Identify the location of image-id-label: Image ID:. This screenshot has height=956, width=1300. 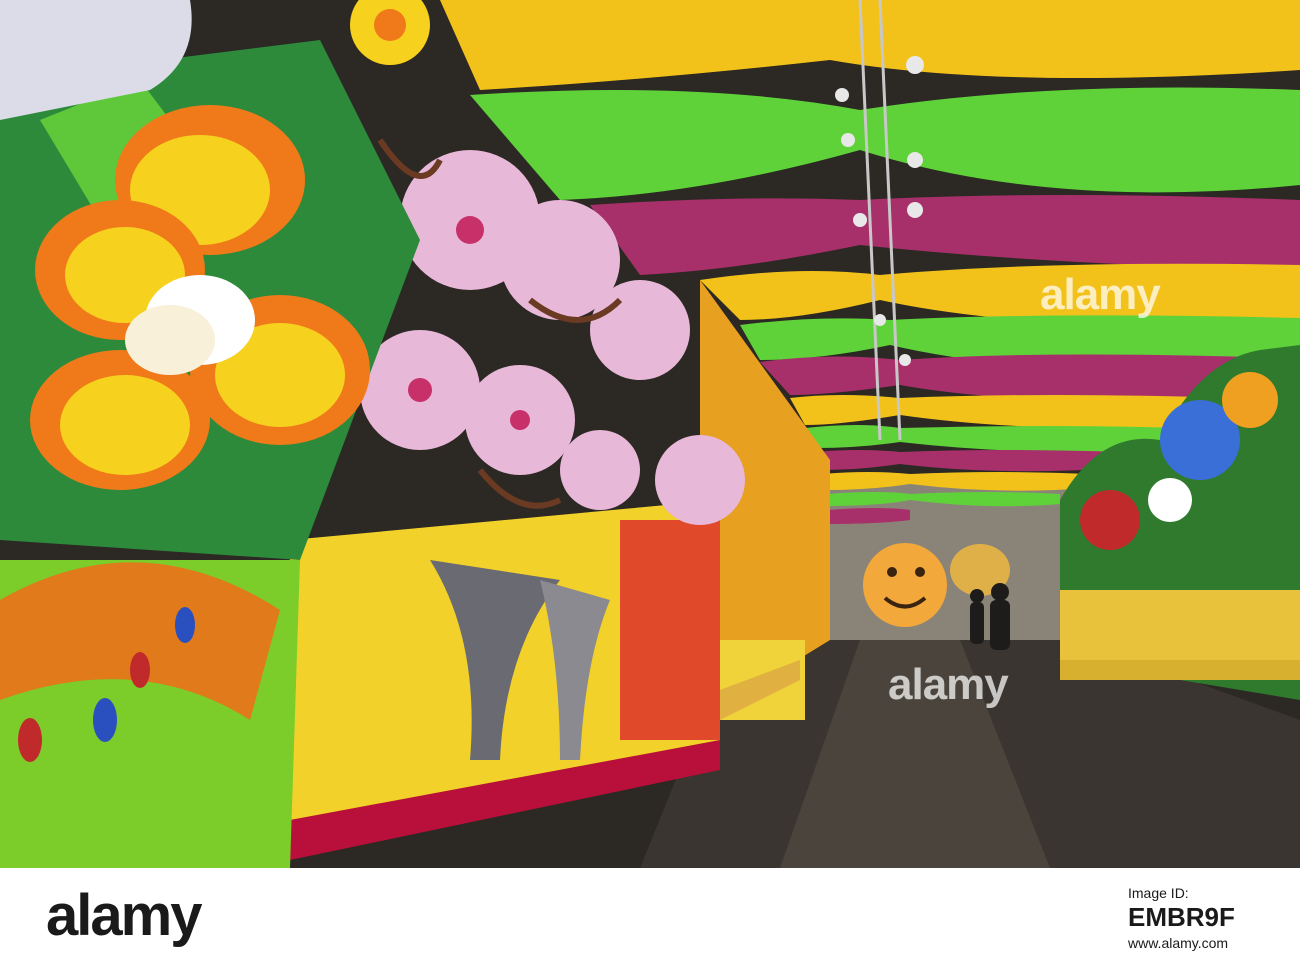
(1158, 893).